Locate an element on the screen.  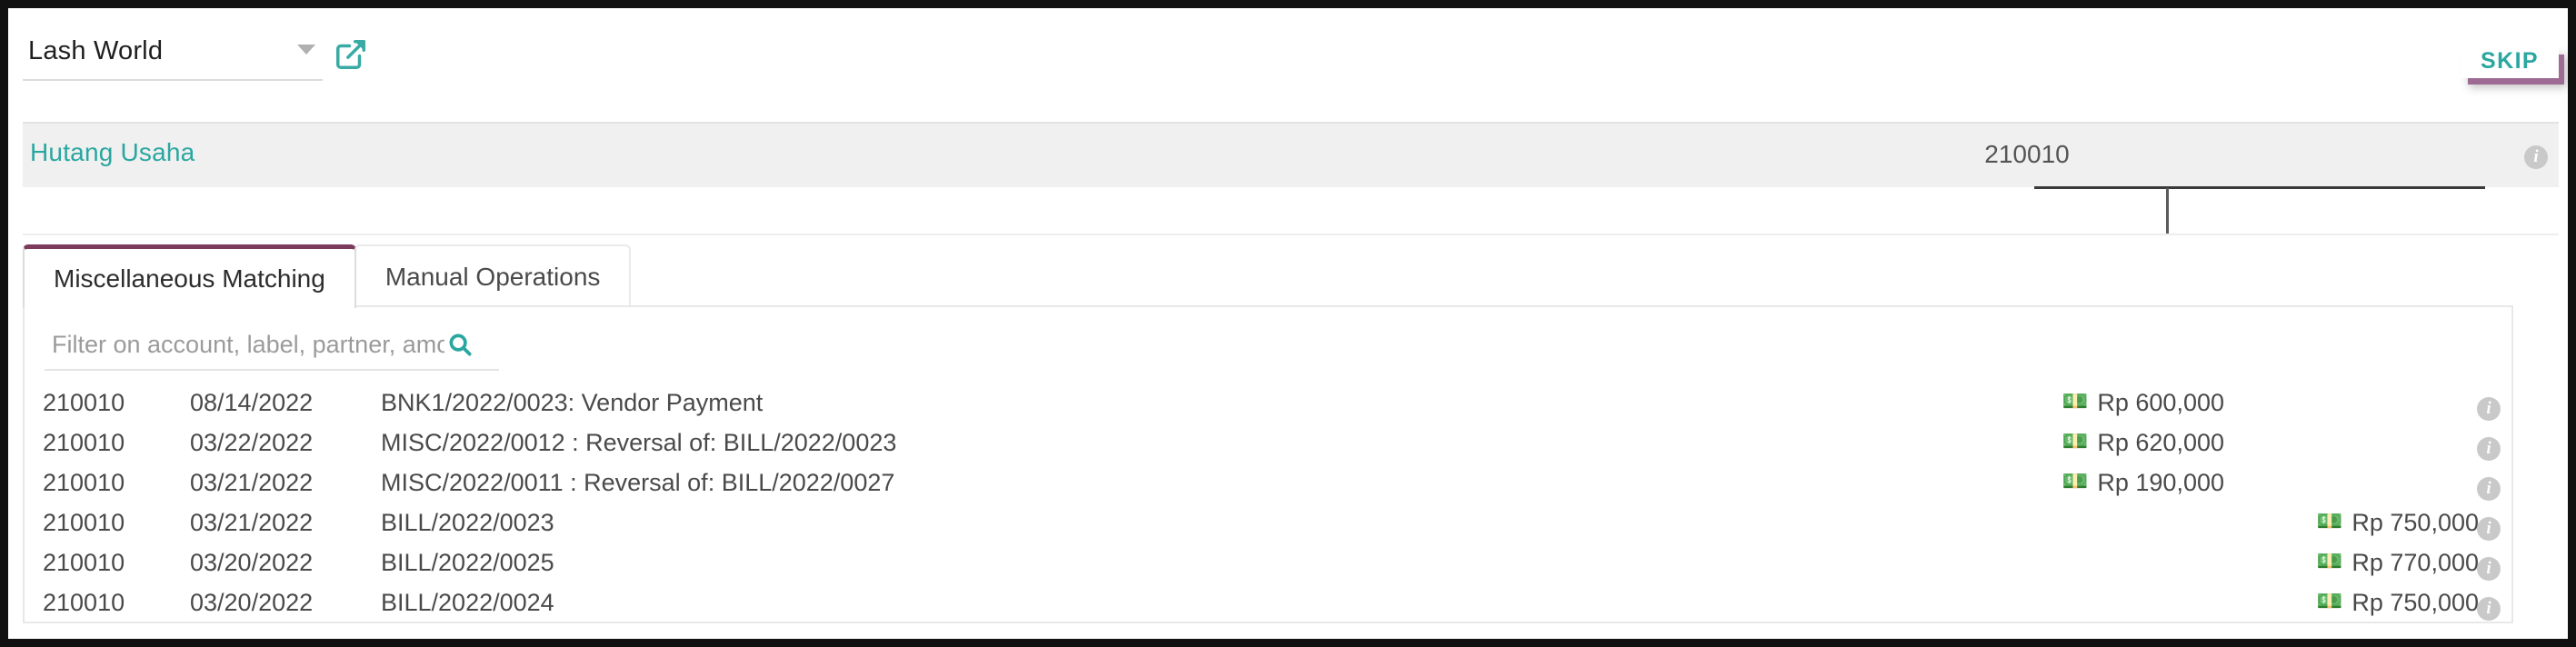
tab-bar: Miscellaneous Matching Manual Operations is located at coordinates (327, 275).